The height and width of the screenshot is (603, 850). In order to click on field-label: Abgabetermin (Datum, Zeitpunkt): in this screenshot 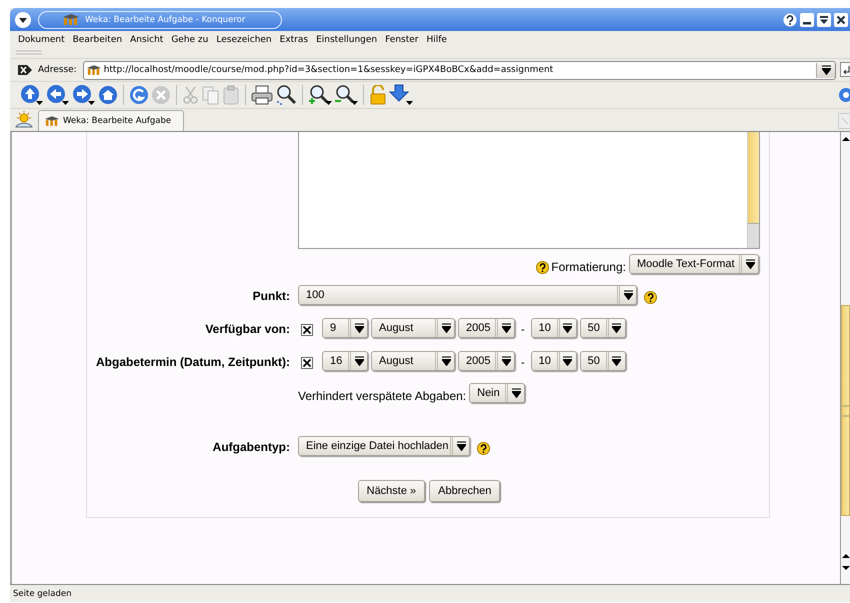, I will do `click(193, 362)`.